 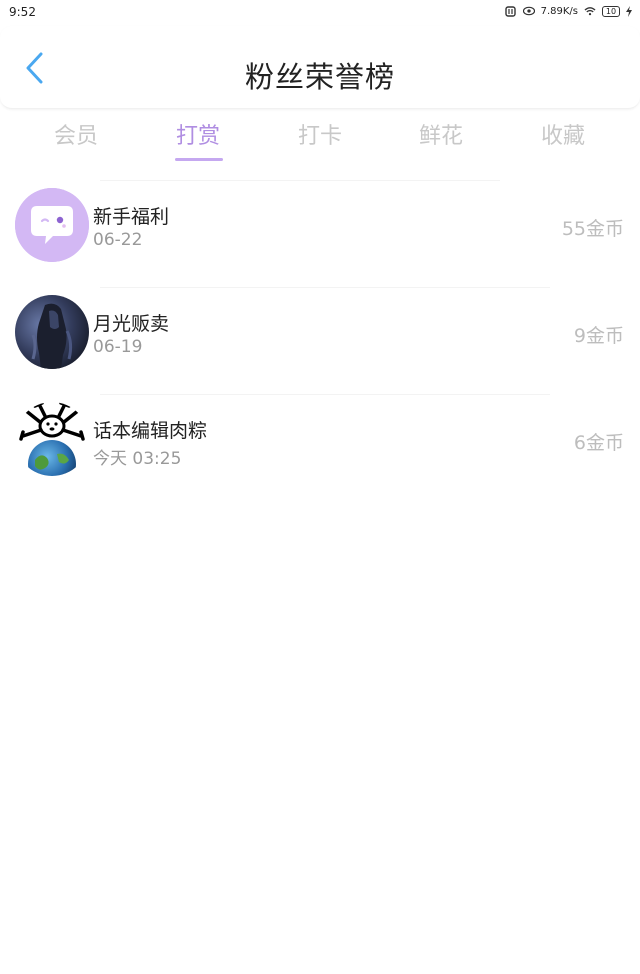 What do you see at coordinates (22, 12) in the screenshot?
I see `status-time: 9:52` at bounding box center [22, 12].